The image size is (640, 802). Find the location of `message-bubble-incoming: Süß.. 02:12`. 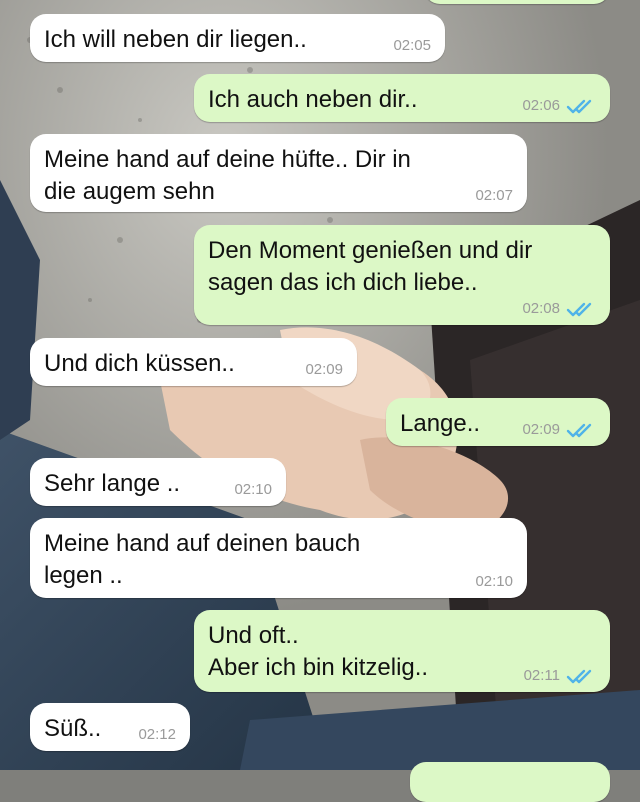

message-bubble-incoming: Süß.. 02:12 is located at coordinates (110, 727).